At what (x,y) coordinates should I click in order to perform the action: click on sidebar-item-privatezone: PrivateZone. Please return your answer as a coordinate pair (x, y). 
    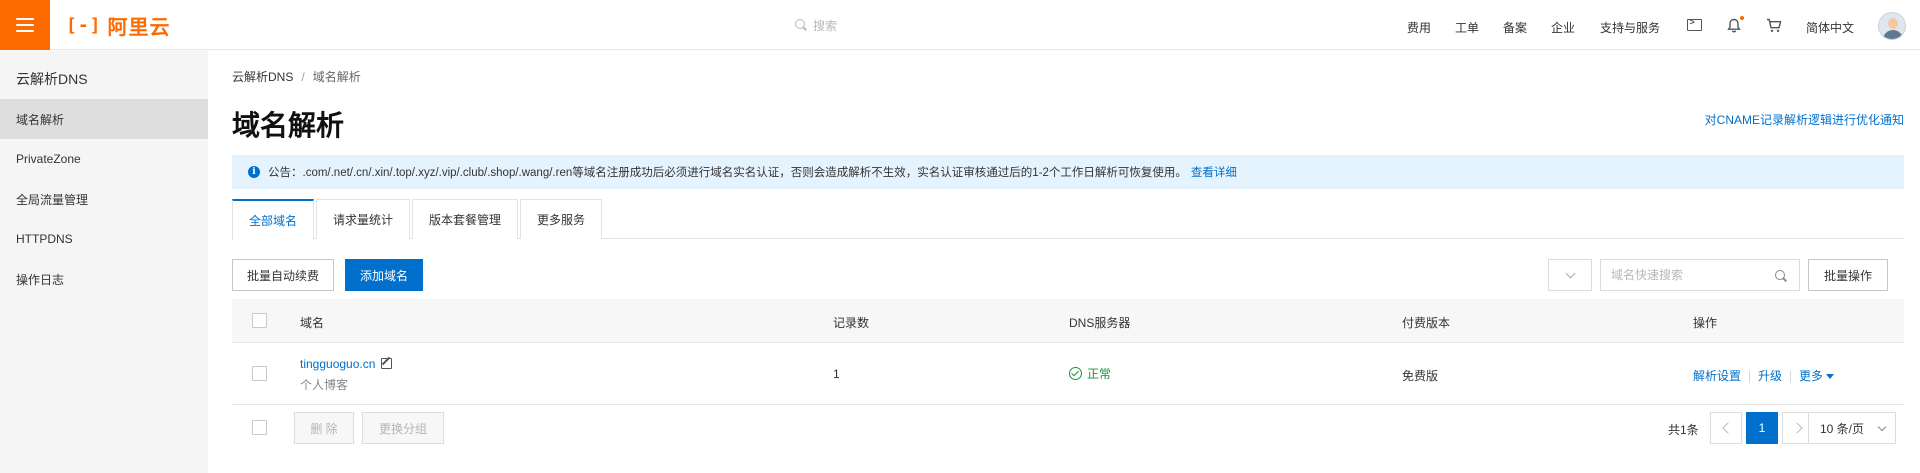
    Looking at the image, I should click on (104, 159).